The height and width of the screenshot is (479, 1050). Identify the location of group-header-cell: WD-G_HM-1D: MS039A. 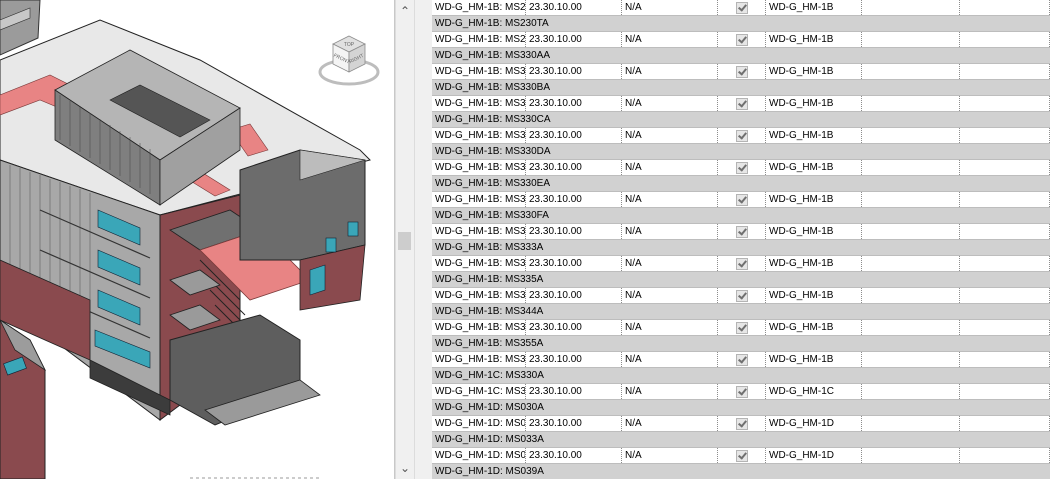
(741, 471).